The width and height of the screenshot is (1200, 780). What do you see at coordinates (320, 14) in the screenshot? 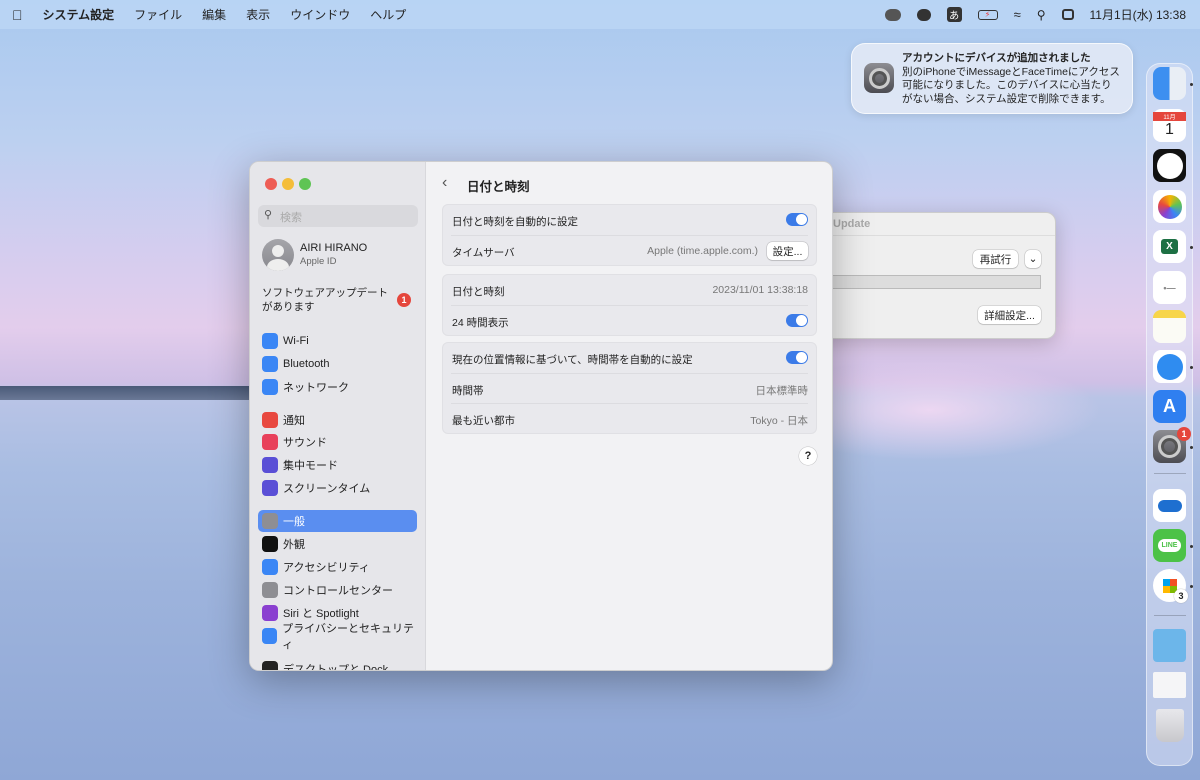
I see `menu-window: ウインドウ` at bounding box center [320, 14].